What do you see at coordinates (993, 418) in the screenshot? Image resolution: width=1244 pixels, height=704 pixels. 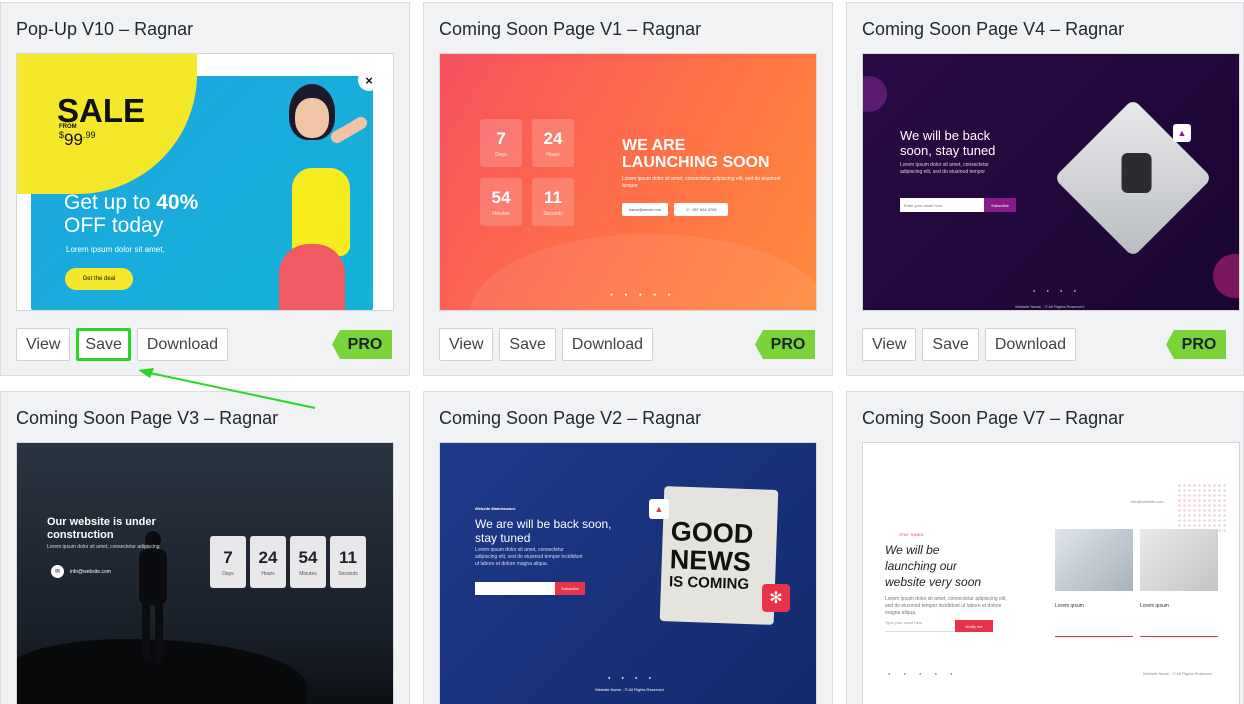 I see `card-title: Coming Soon Page V7 – Ragnar` at bounding box center [993, 418].